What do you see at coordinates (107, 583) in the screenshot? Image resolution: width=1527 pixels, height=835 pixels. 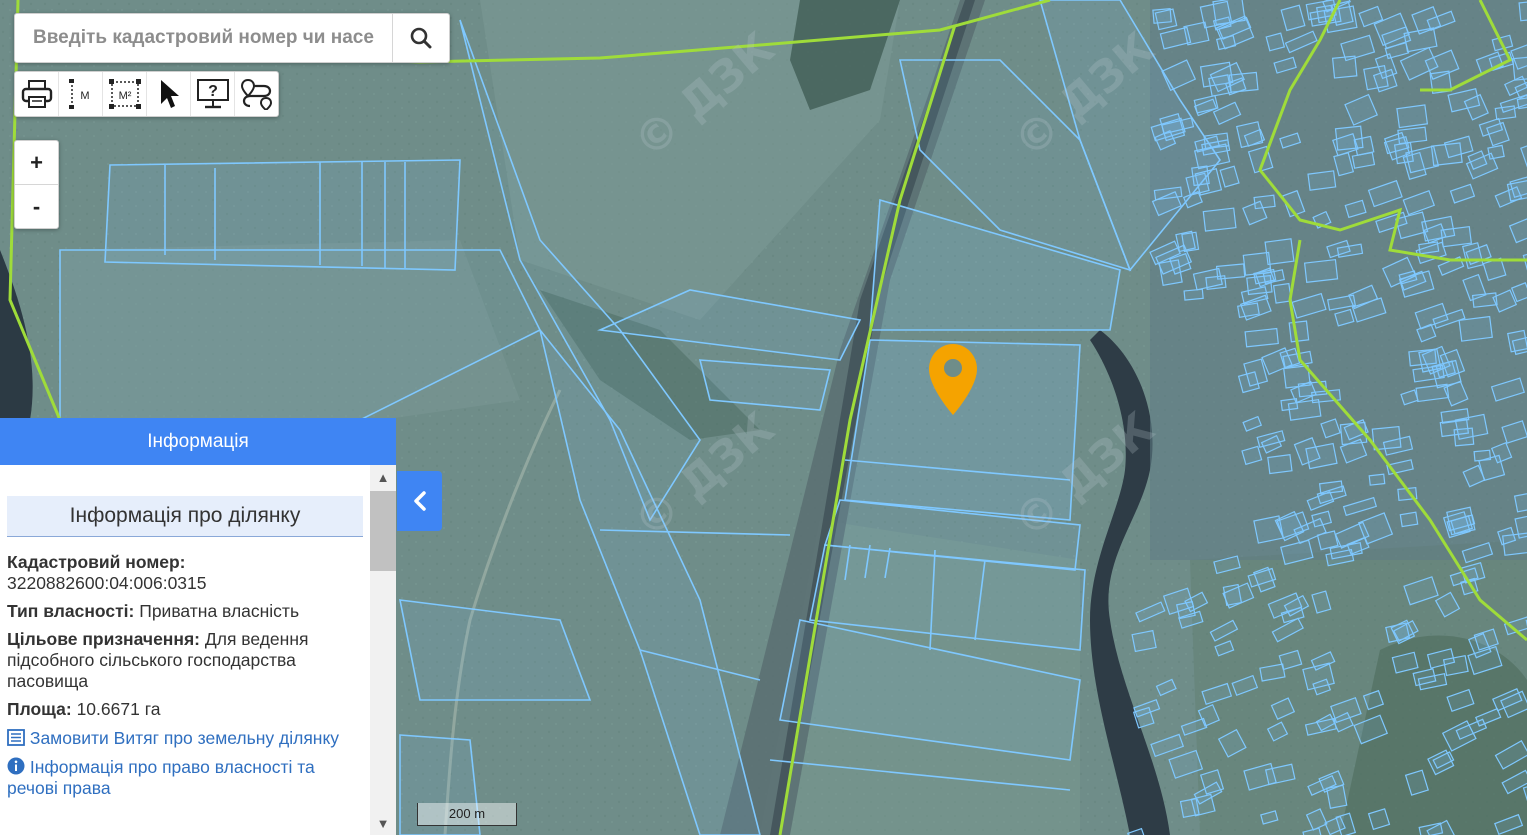 I see `cadastral-number-value: 3220882600:04:006:0315` at bounding box center [107, 583].